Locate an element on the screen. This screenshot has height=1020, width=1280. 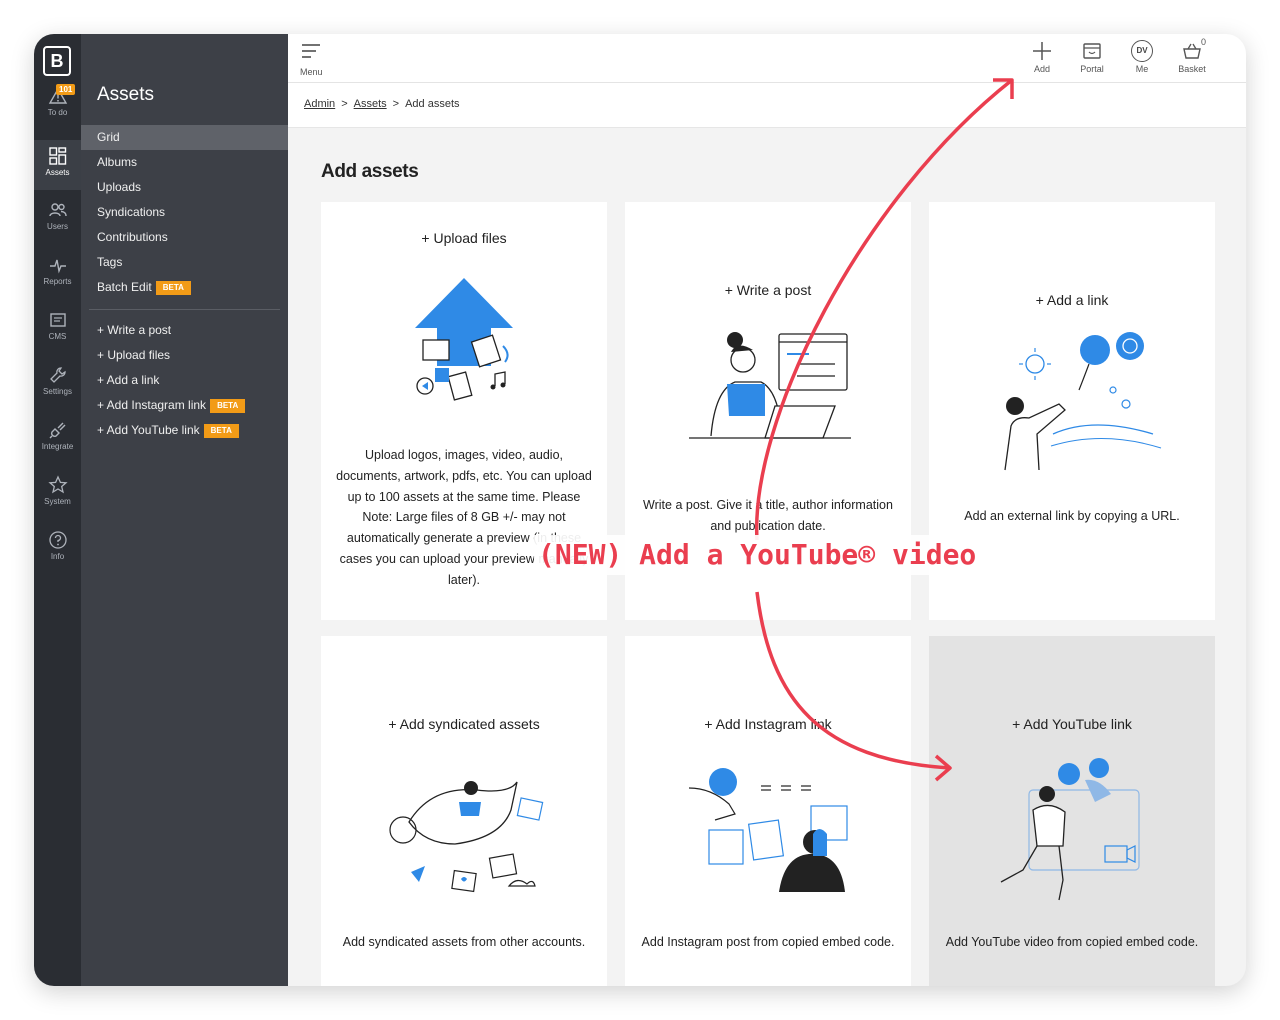
rail-item-assets: Assets is located at coordinates (57, 165).